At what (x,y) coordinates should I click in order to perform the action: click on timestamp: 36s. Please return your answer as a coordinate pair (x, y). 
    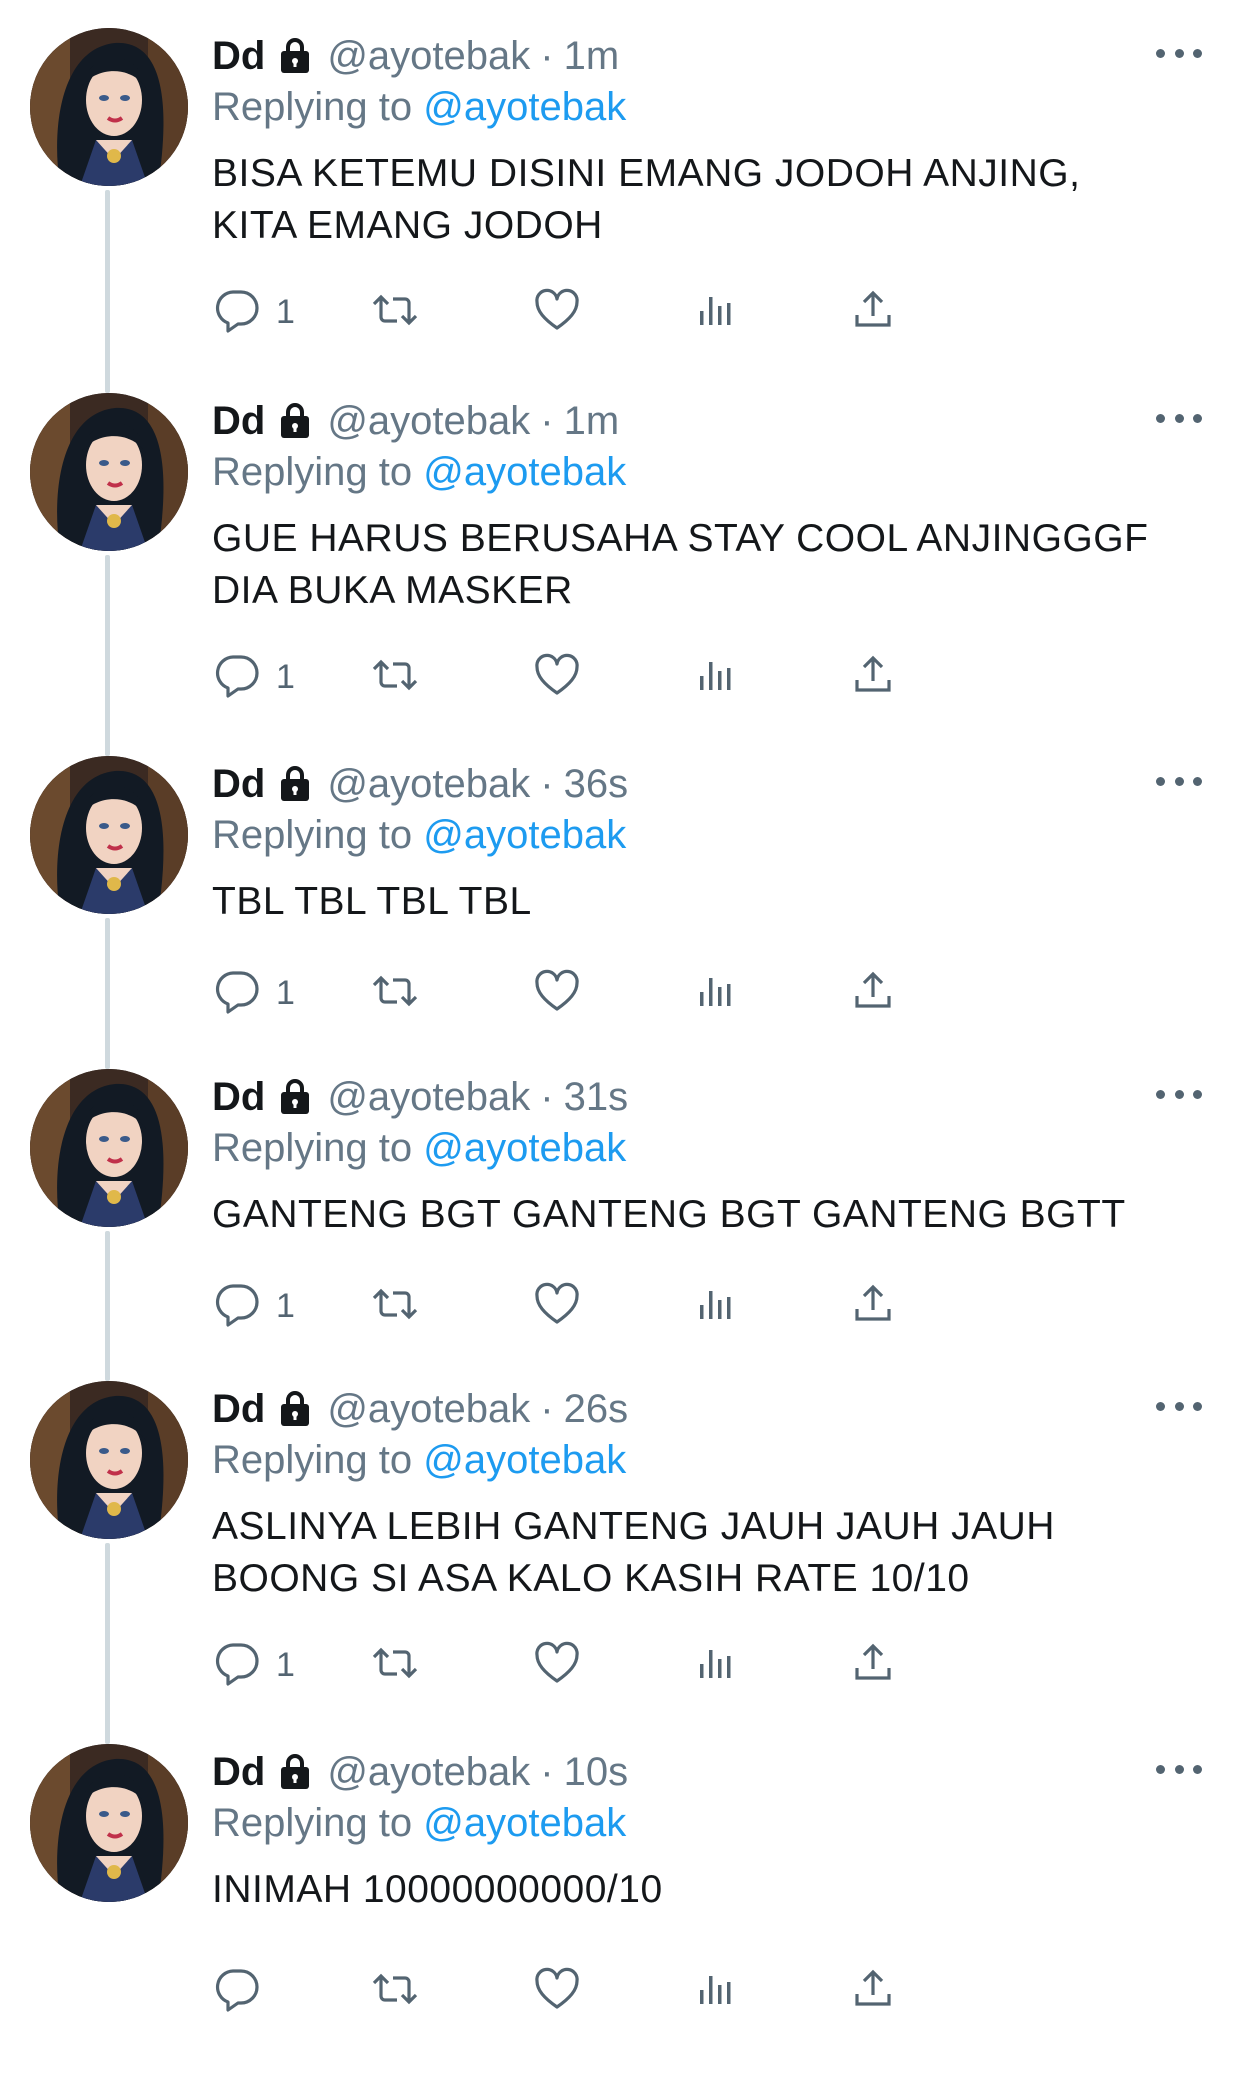
    Looking at the image, I should click on (596, 784).